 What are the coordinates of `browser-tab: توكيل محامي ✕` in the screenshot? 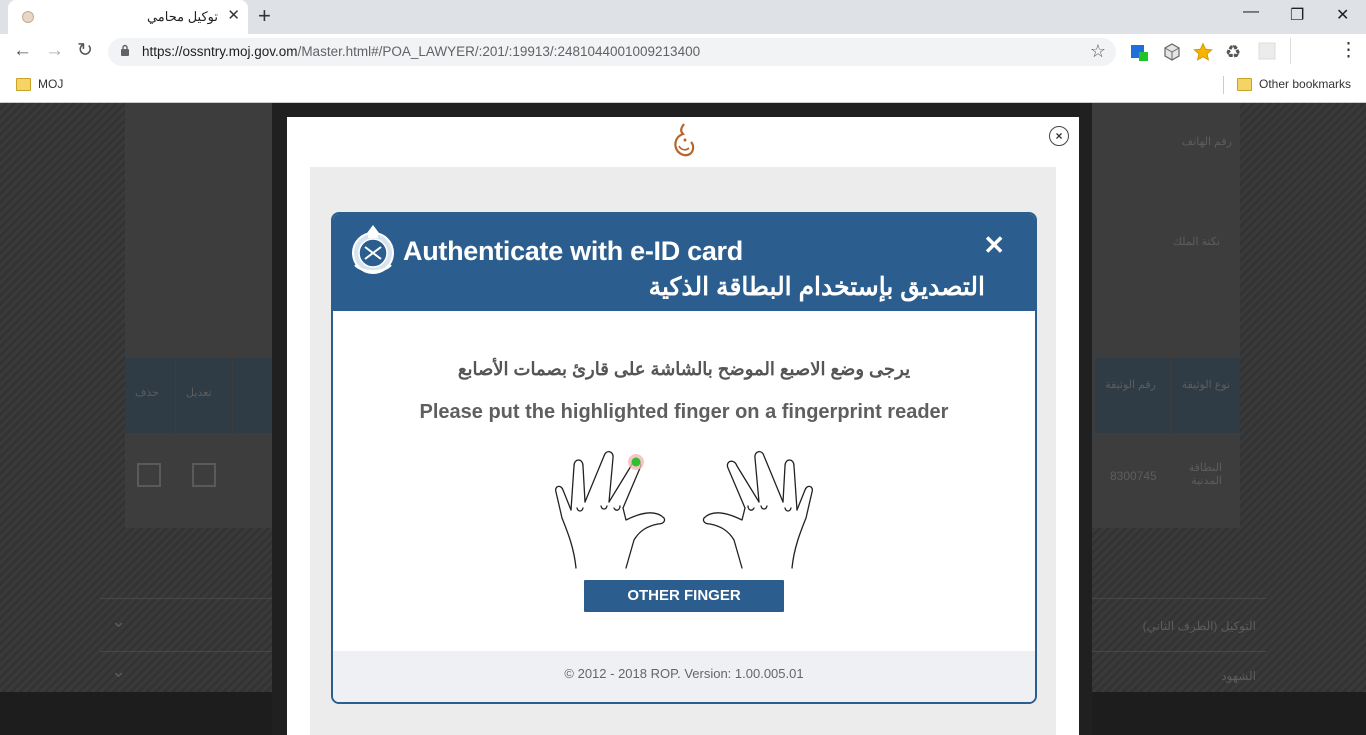 It's located at (128, 17).